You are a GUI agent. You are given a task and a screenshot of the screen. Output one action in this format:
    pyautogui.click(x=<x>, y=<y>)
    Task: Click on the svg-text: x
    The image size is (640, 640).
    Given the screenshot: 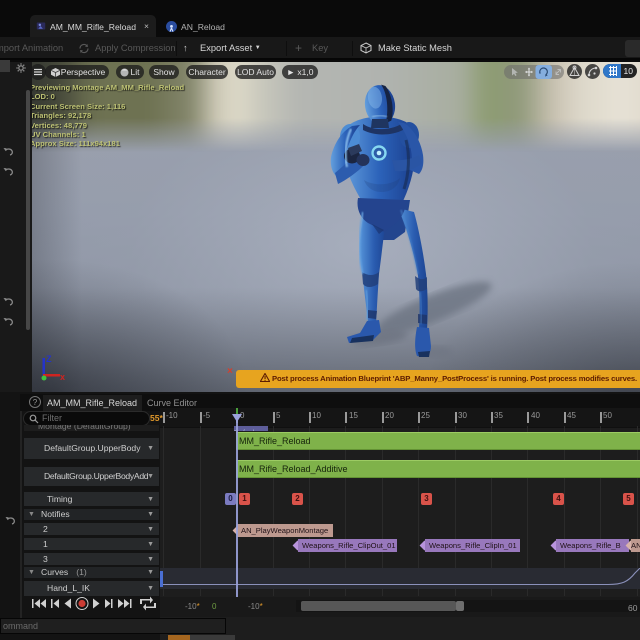 What is the action you would take?
    pyautogui.click(x=62, y=377)
    